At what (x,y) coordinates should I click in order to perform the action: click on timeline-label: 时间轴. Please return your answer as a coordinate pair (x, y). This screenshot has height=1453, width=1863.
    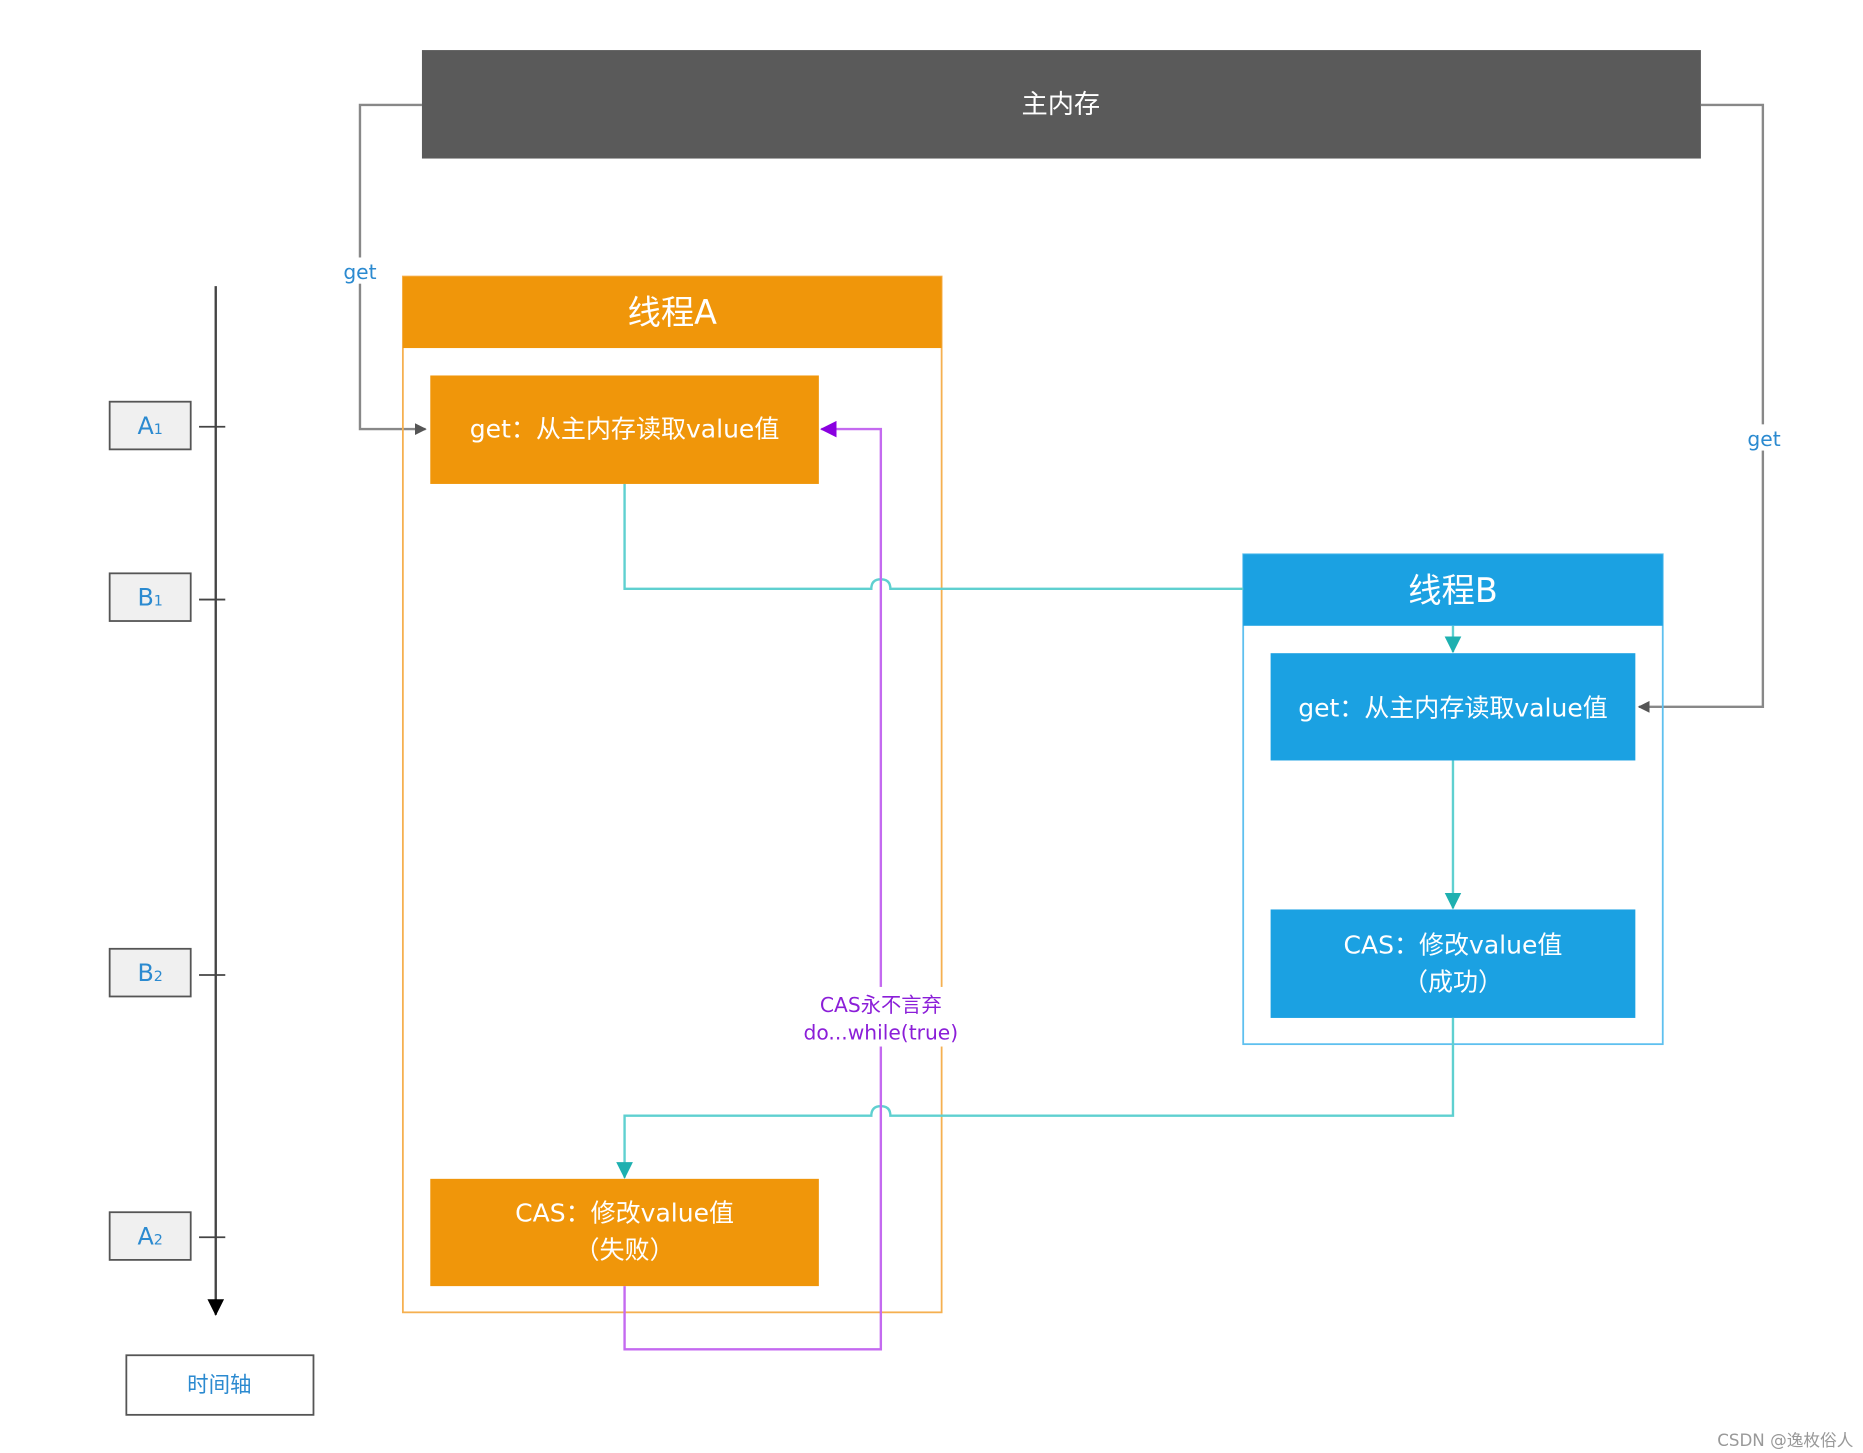
    Looking at the image, I should click on (219, 1385).